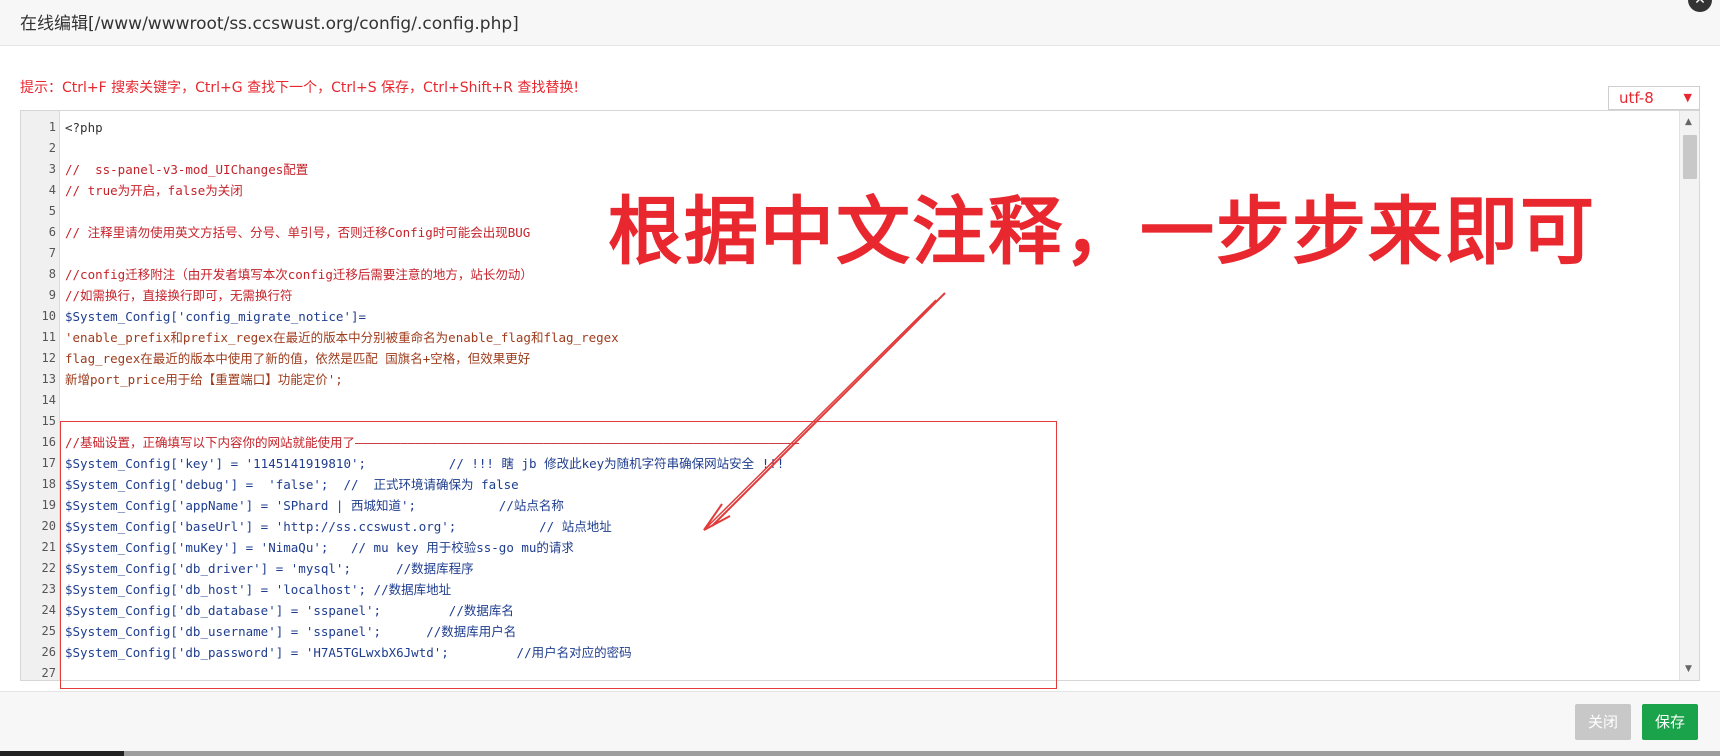  I want to click on save-button: 保存, so click(1670, 722).